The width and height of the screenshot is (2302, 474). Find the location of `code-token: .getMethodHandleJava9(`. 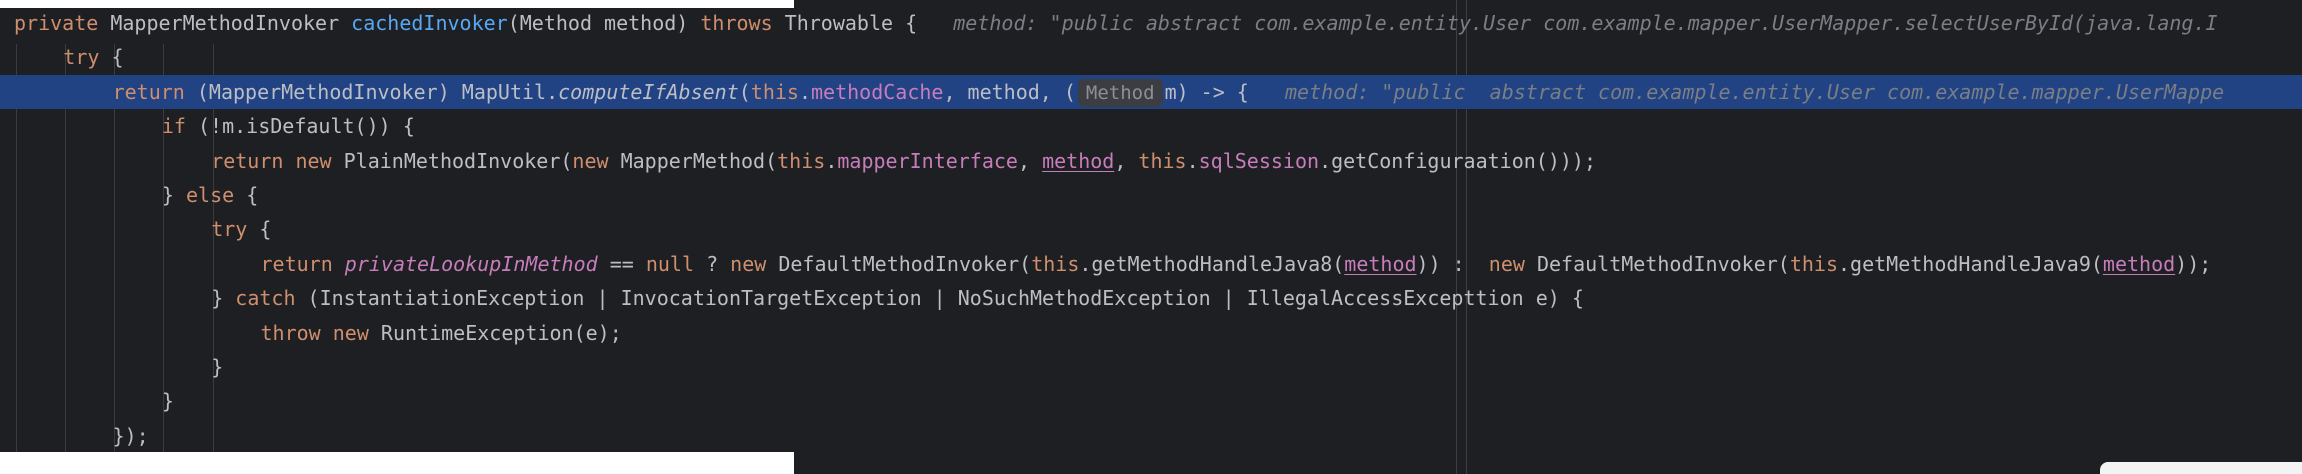

code-token: .getMethodHandleJava9( is located at coordinates (1970, 263).